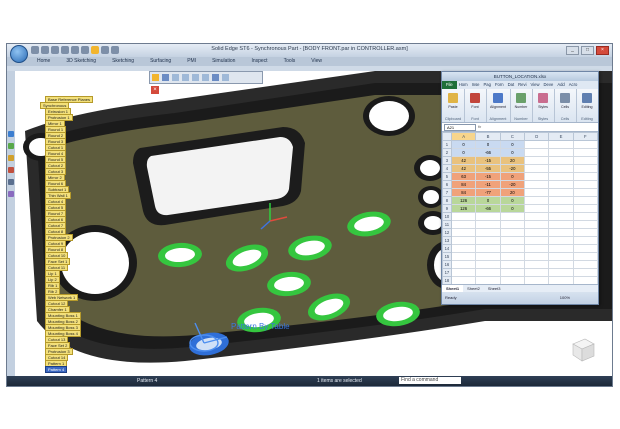 The width and height of the screenshot is (620, 429). I want to click on spreadsheet-tab: Inse, so click(476, 85).